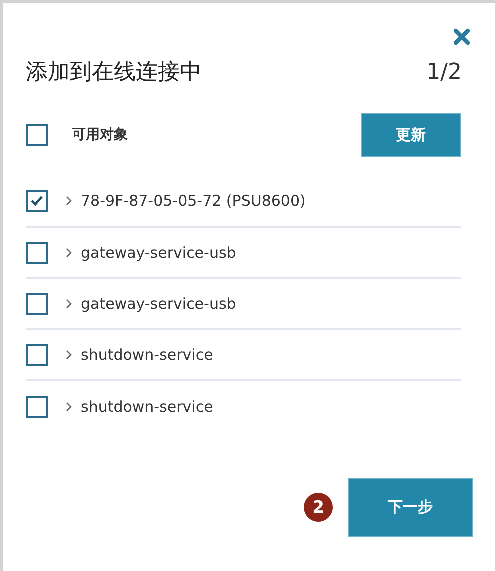  Describe the element at coordinates (462, 37) in the screenshot. I see `close-icon` at that location.